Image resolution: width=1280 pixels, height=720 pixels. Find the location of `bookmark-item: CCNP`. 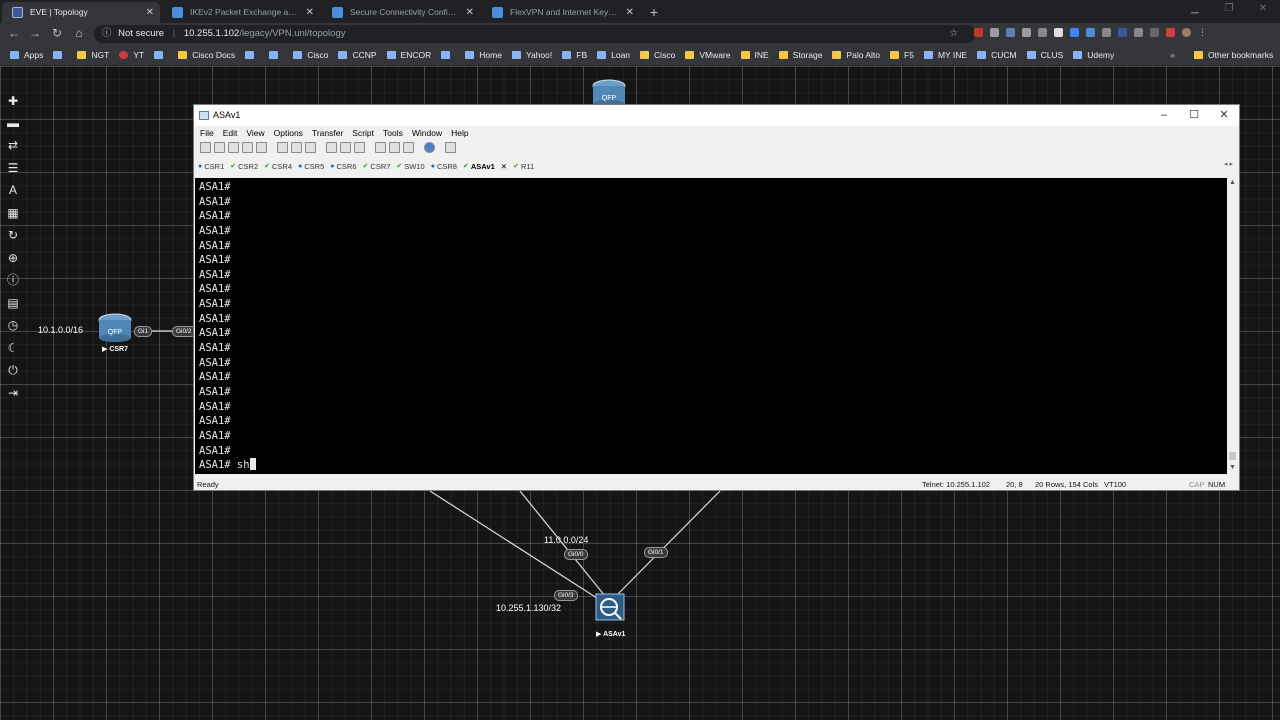

bookmark-item: CCNP is located at coordinates (357, 55).